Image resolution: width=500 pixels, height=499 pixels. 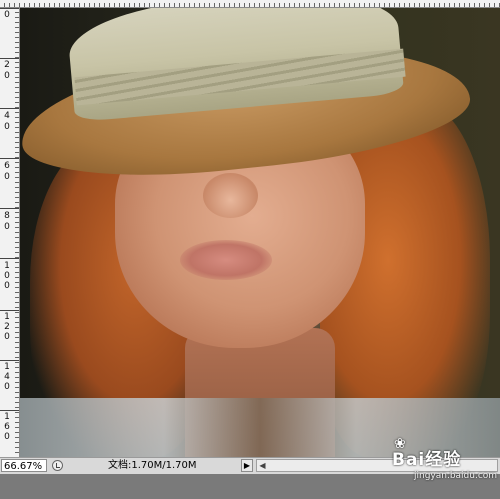 I want to click on scroll-left-arrow-icon: ◀, so click(x=262, y=465).